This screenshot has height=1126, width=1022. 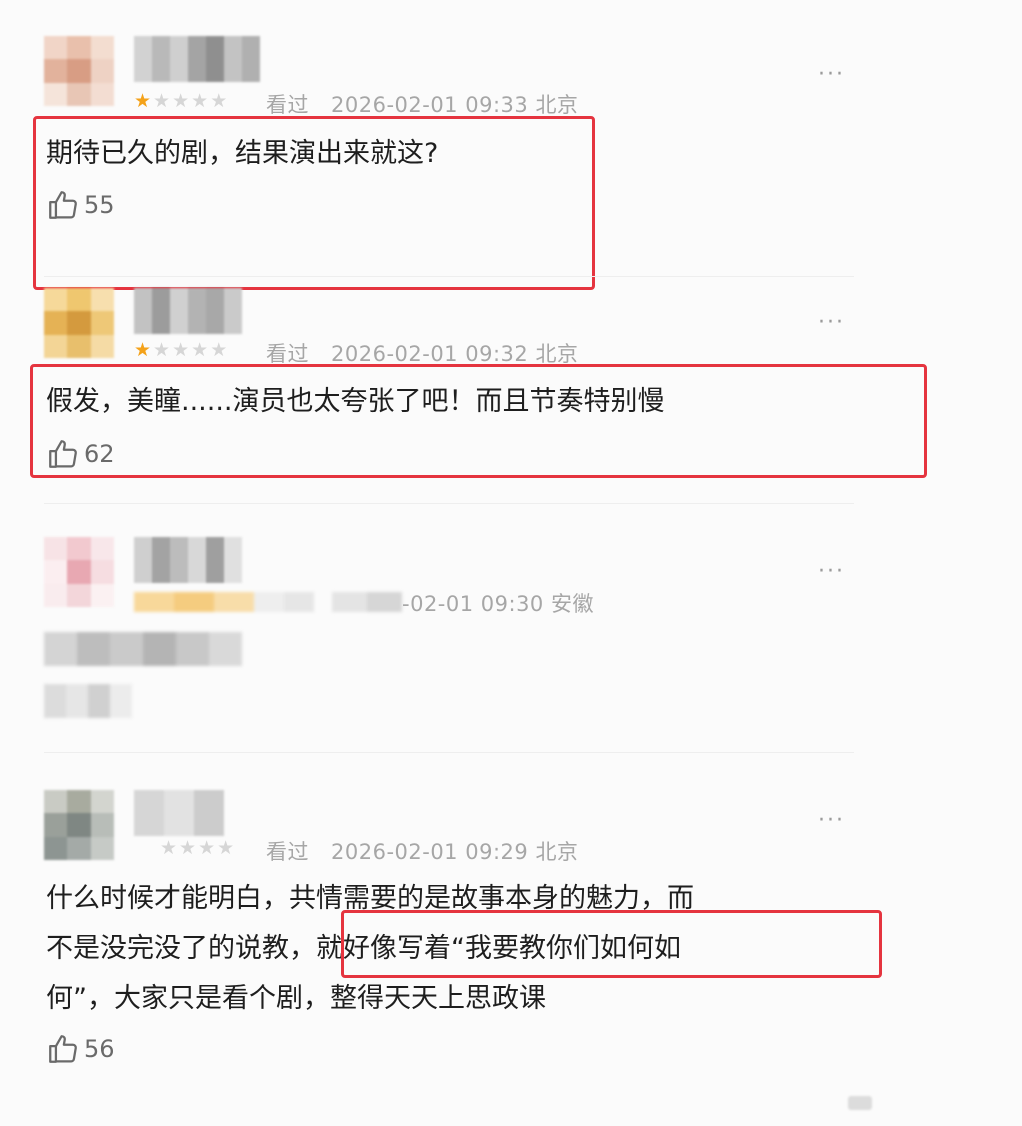 What do you see at coordinates (80, 1049) in the screenshot?
I see `like-button: 56` at bounding box center [80, 1049].